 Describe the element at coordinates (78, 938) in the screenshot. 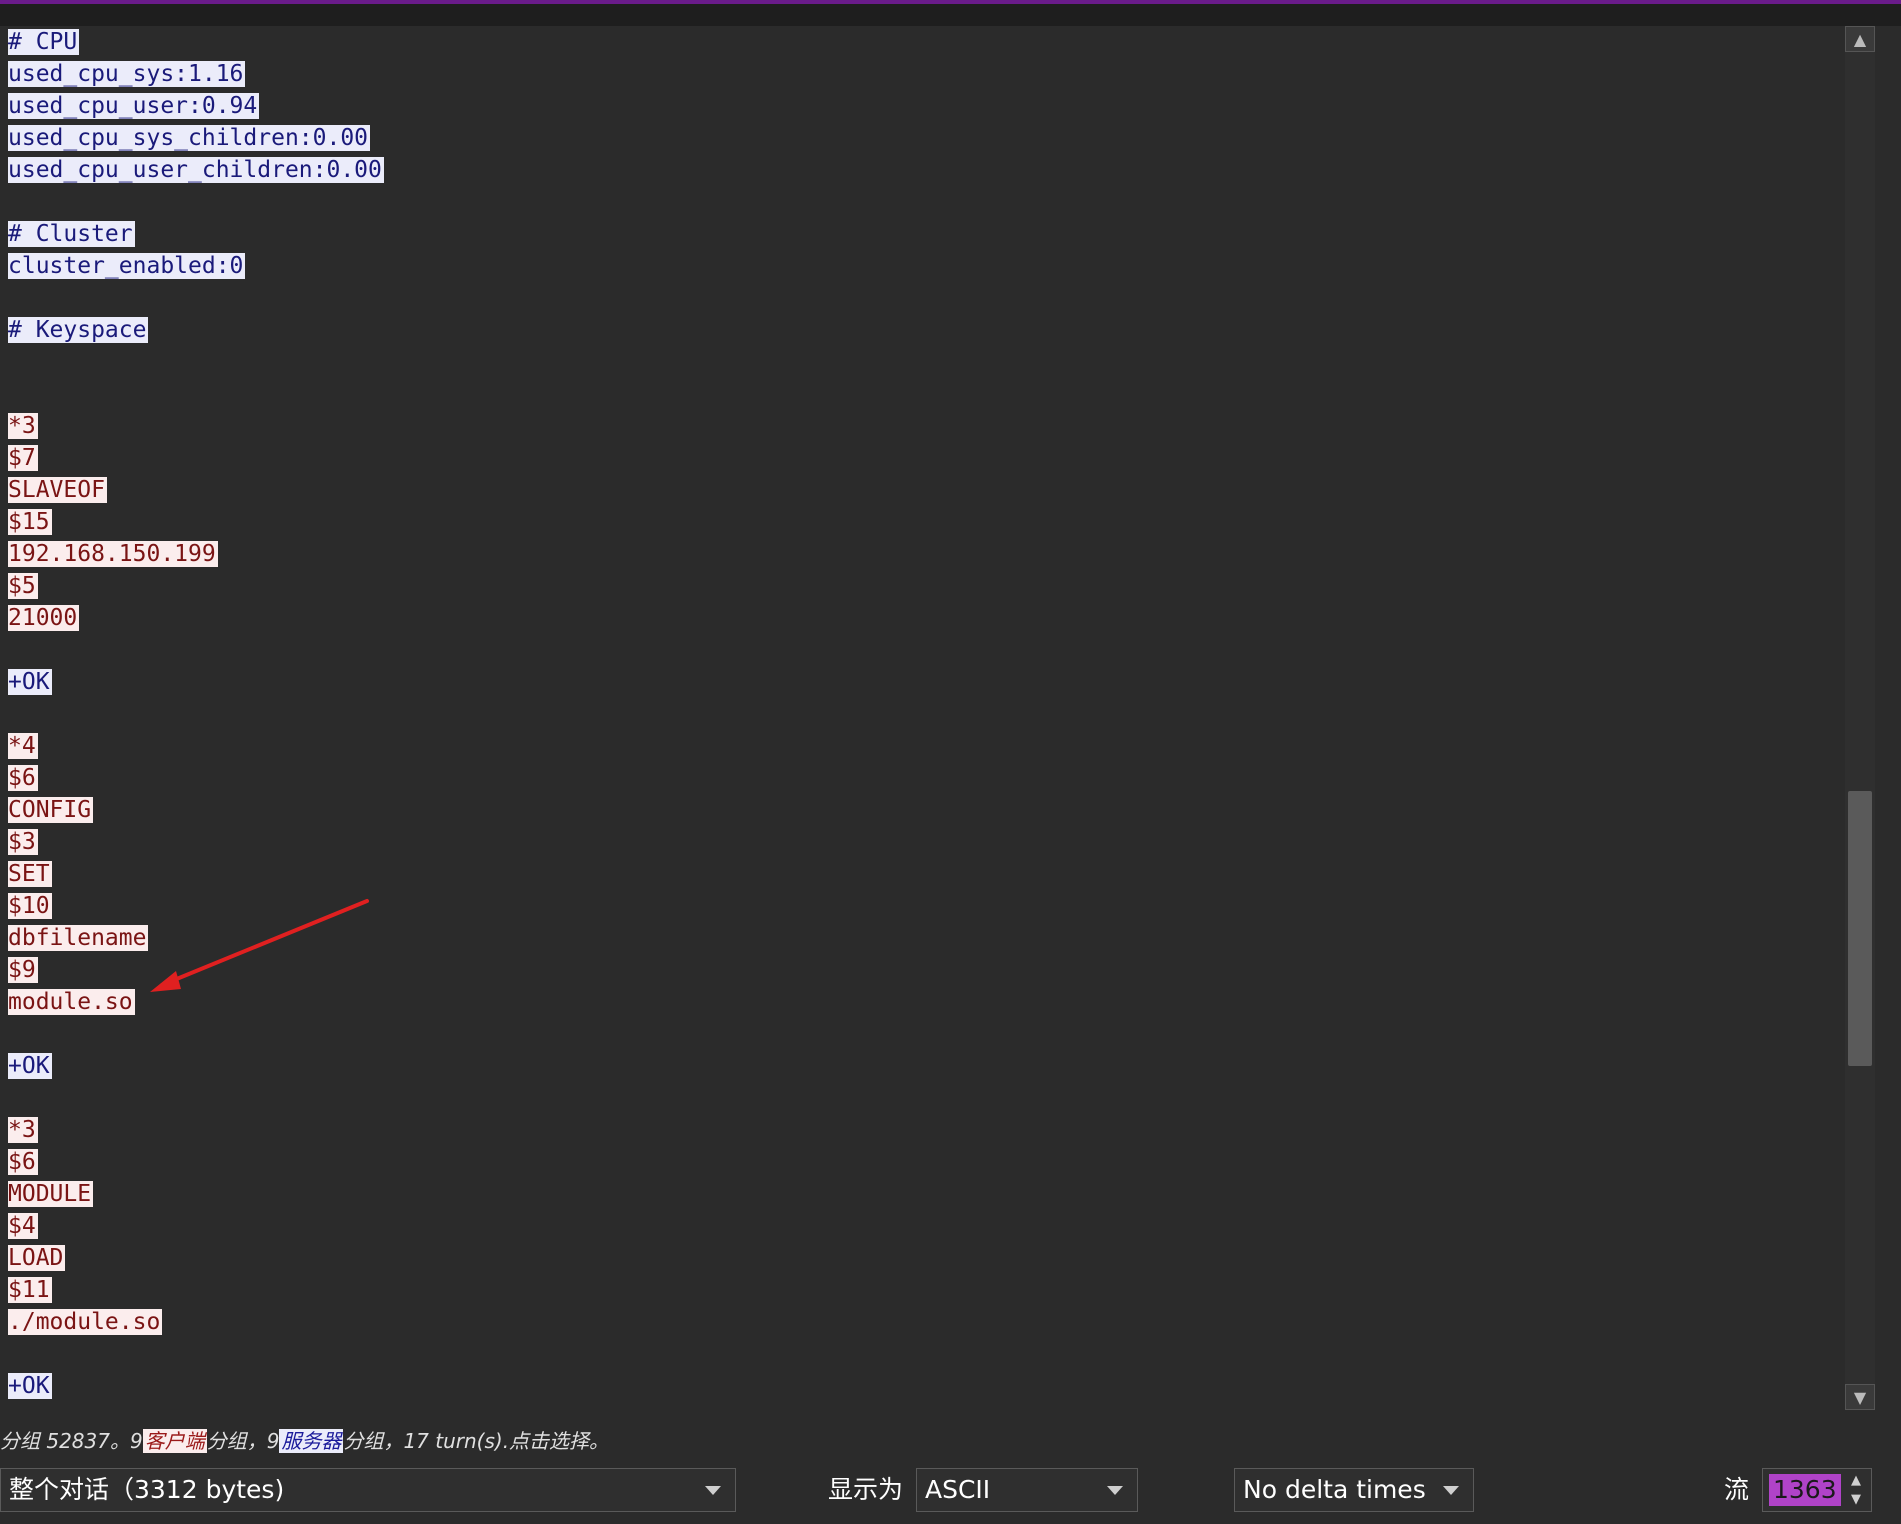

I see `stream-line-text: dbfilename` at that location.